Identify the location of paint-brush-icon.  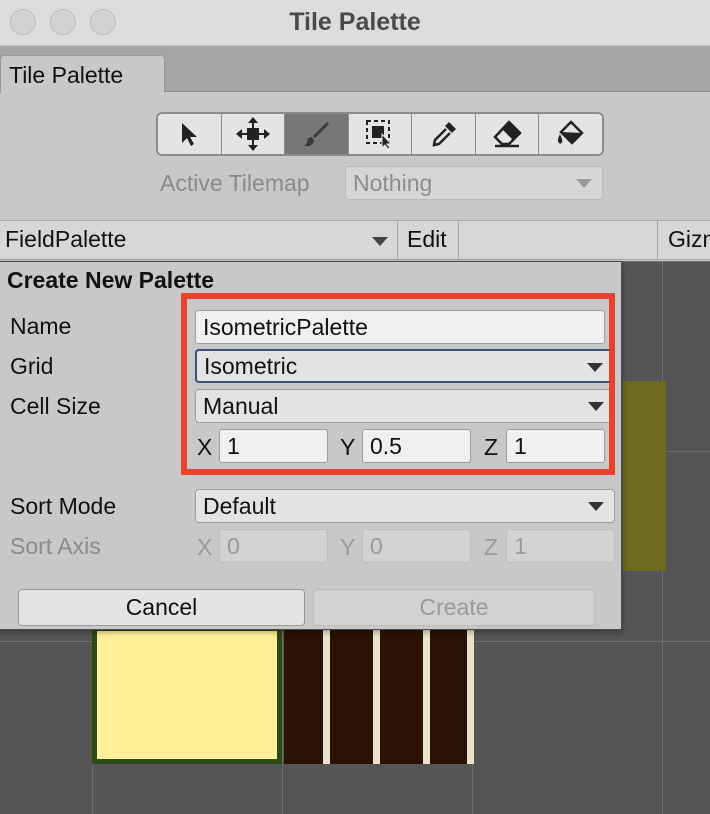
(317, 134).